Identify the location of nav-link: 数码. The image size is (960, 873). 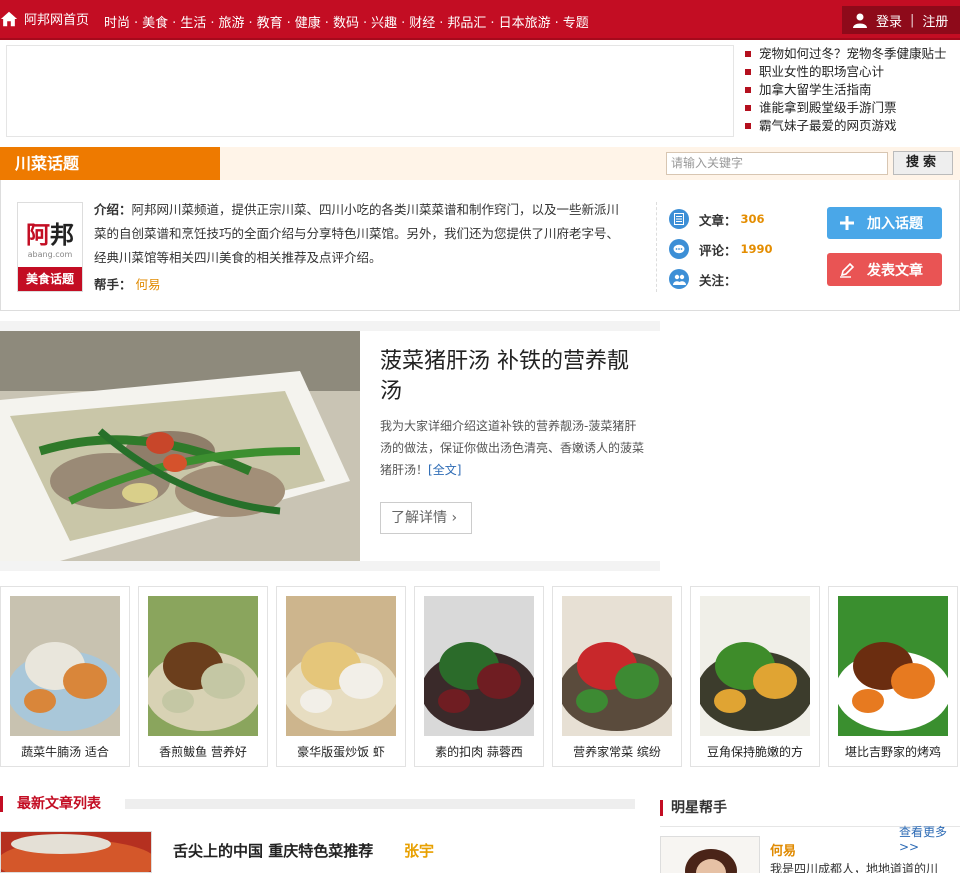
(346, 21).